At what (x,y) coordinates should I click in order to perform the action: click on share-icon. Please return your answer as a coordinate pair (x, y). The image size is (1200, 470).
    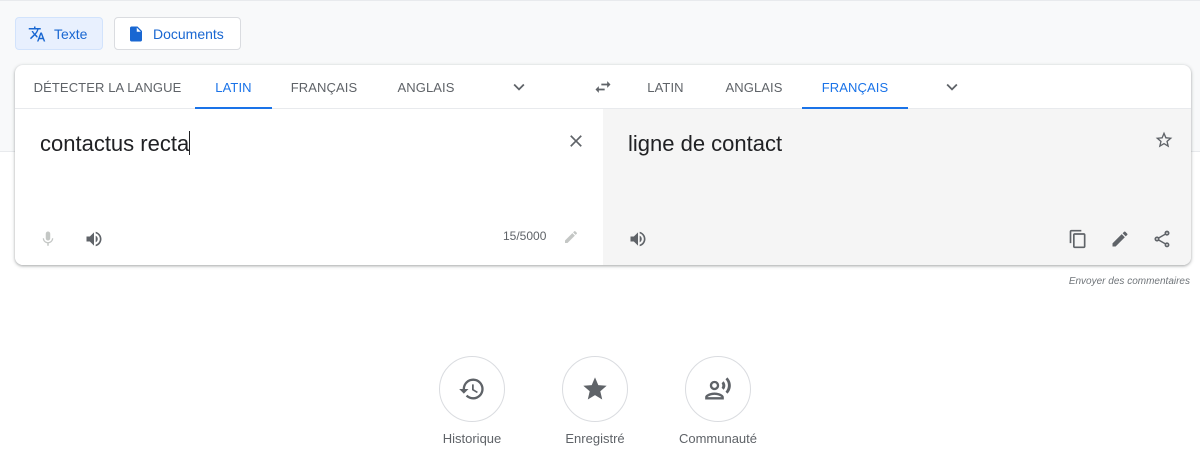
    Looking at the image, I should click on (1162, 239).